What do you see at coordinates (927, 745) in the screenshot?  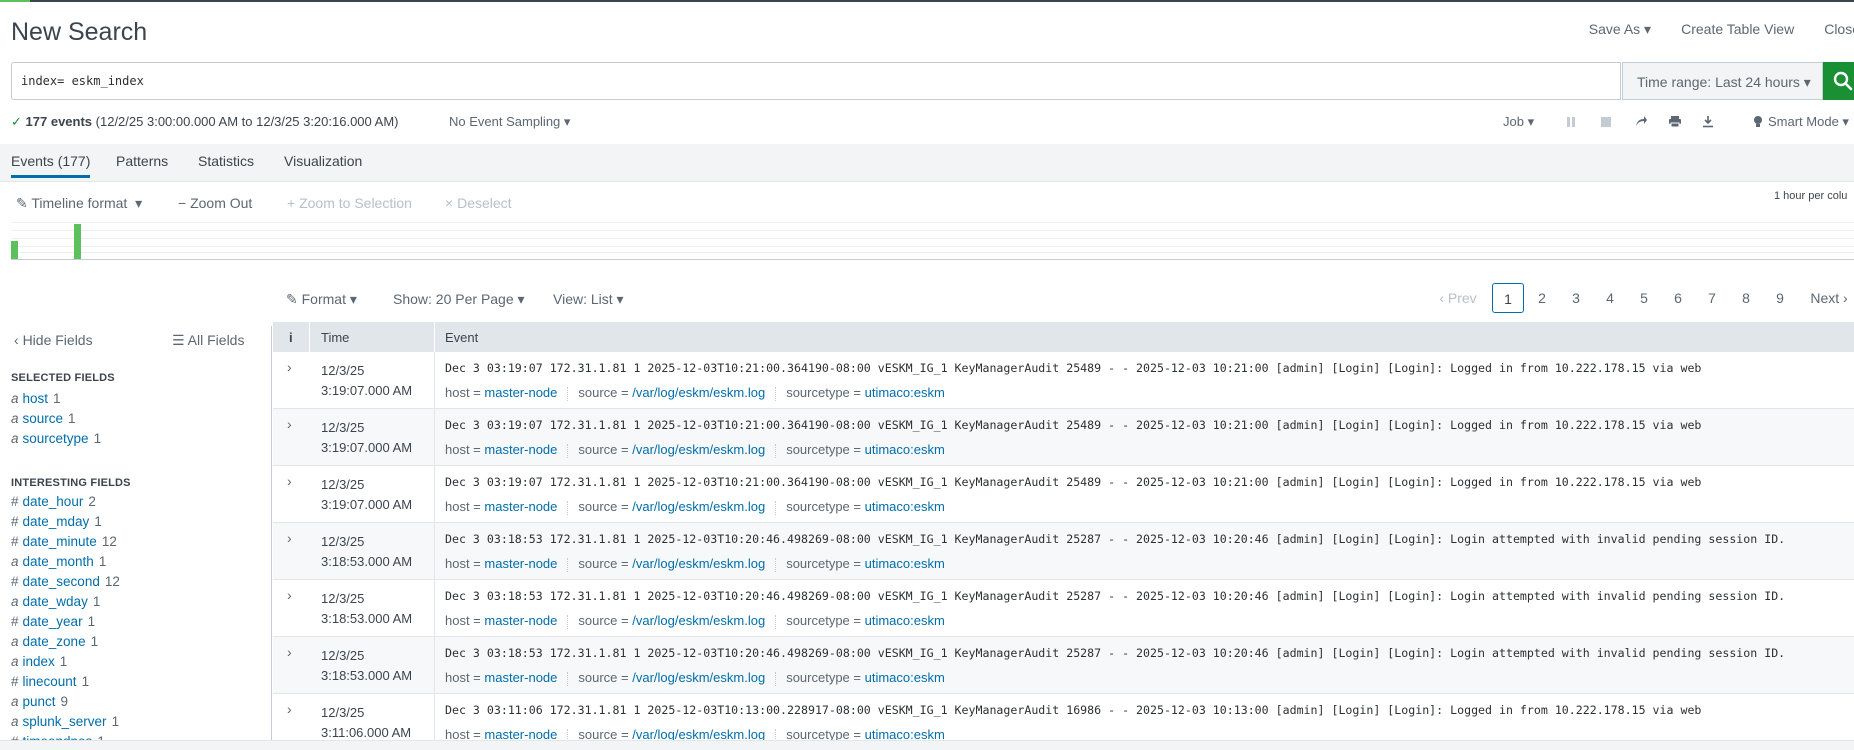 I see `horizontal-scrollbar` at bounding box center [927, 745].